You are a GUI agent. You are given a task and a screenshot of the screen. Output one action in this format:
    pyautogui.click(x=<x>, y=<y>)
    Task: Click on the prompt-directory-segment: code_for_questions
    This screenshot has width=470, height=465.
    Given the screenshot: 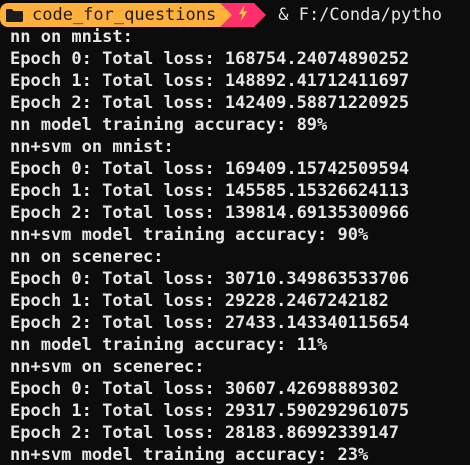 What is the action you would take?
    pyautogui.click(x=110, y=15)
    